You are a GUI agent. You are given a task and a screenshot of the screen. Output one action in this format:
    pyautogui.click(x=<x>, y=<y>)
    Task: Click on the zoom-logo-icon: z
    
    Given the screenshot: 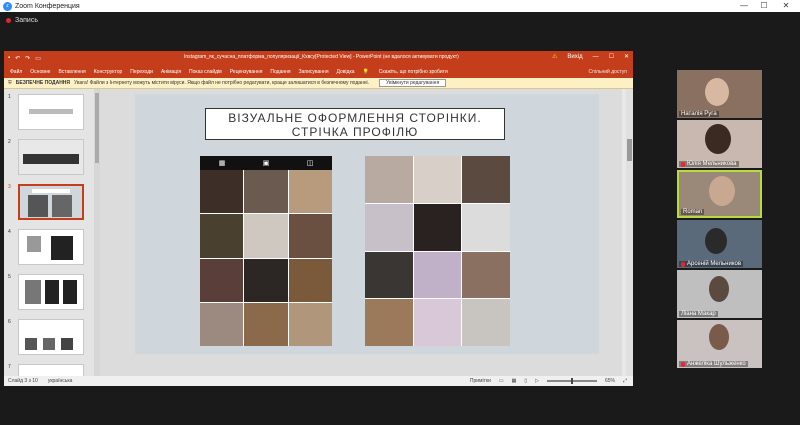 What is the action you would take?
    pyautogui.click(x=7, y=6)
    